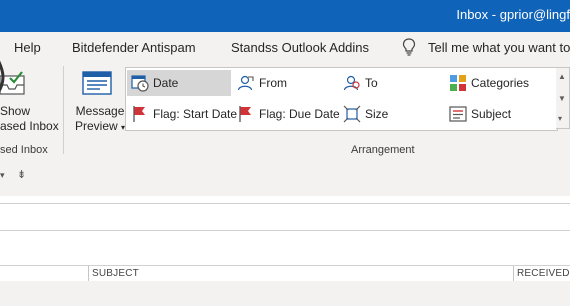 The width and height of the screenshot is (570, 306). What do you see at coordinates (458, 114) in the screenshot?
I see `subject-icon` at bounding box center [458, 114].